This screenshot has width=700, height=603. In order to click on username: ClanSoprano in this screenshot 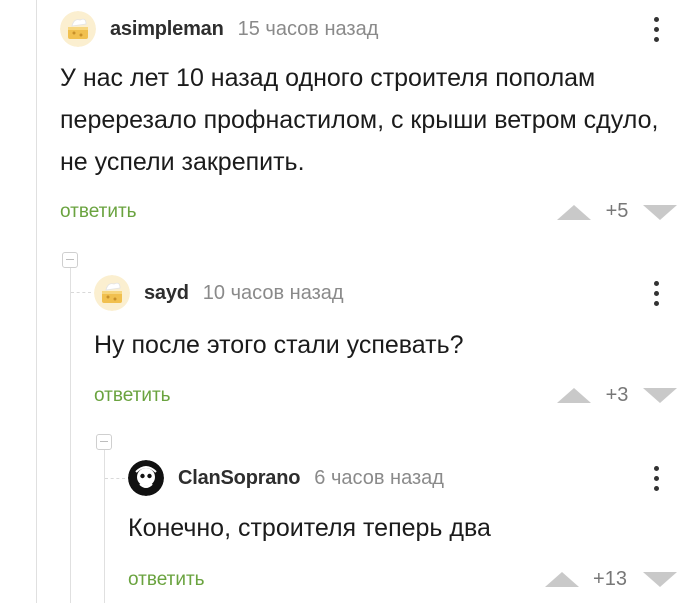, I will do `click(239, 478)`.